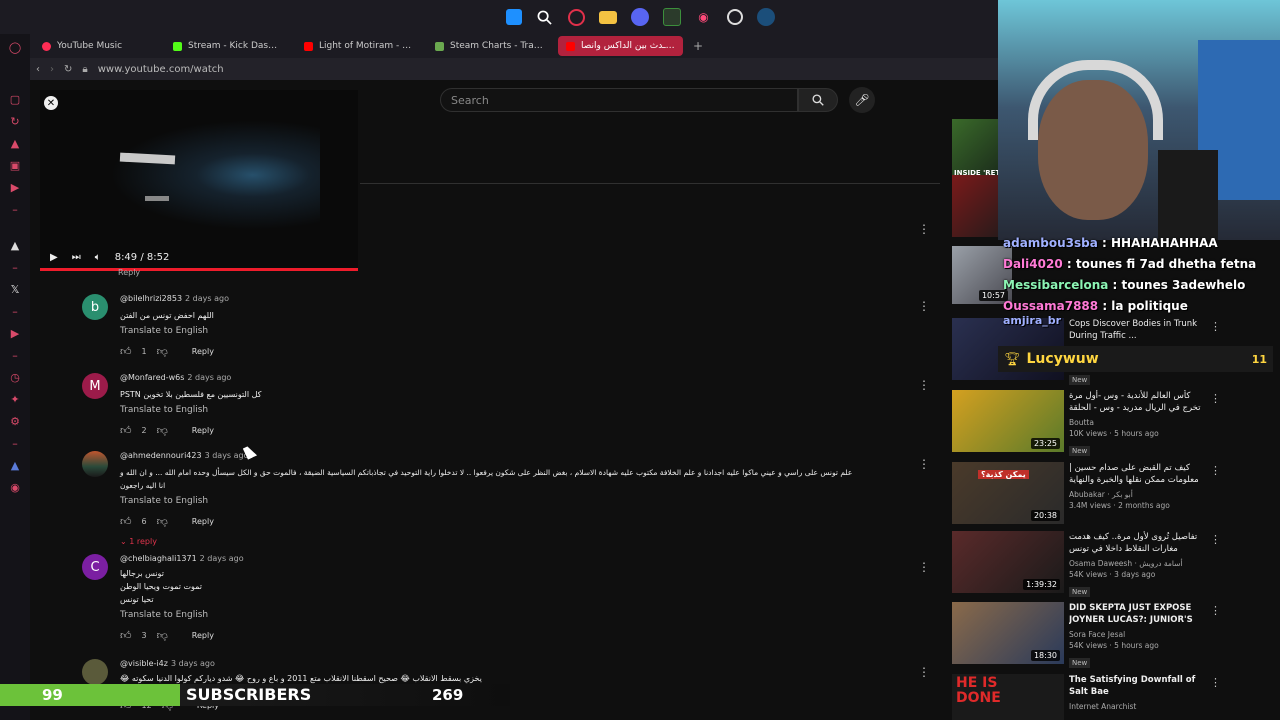 The height and width of the screenshot is (720, 1280). I want to click on player-icon: ▶, so click(15, 333).